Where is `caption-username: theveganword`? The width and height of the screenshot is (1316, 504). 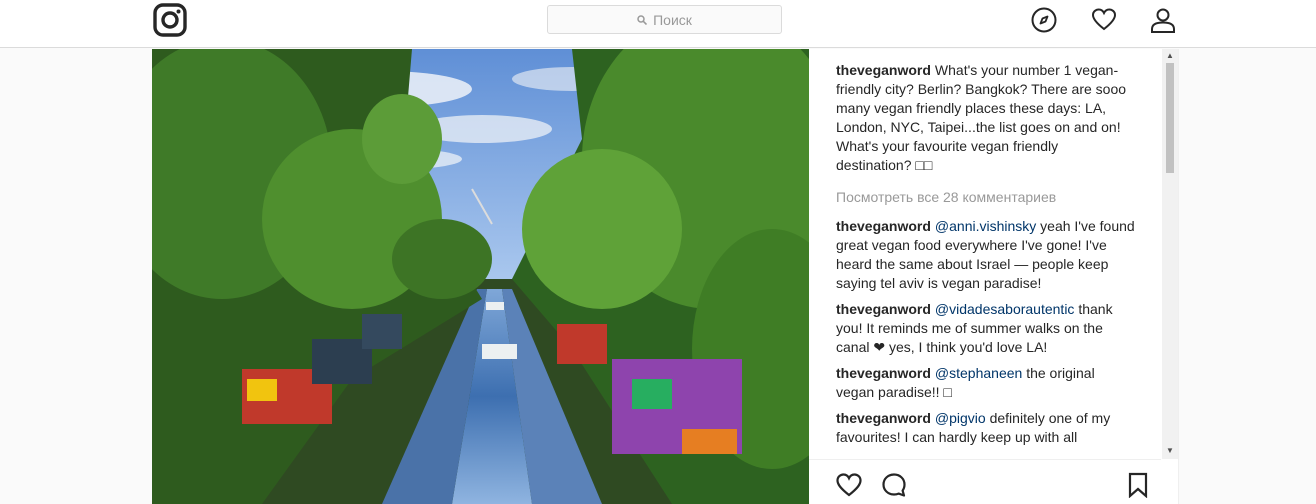
caption-username: theveganword is located at coordinates (883, 70).